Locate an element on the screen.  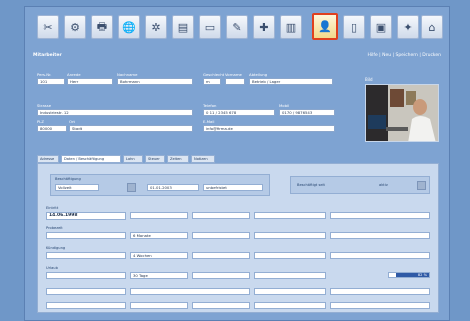
tab-adresse: Adresse is located at coordinates (48, 159).